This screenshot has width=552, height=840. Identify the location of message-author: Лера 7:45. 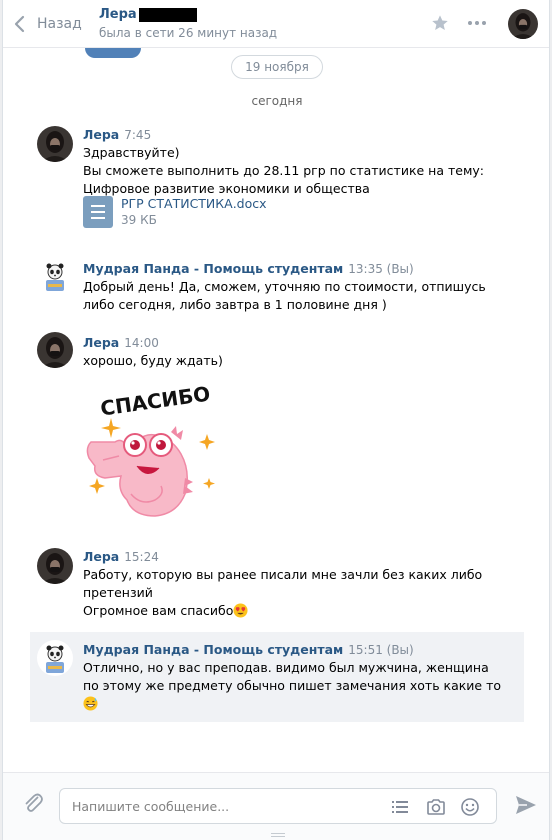
(117, 134).